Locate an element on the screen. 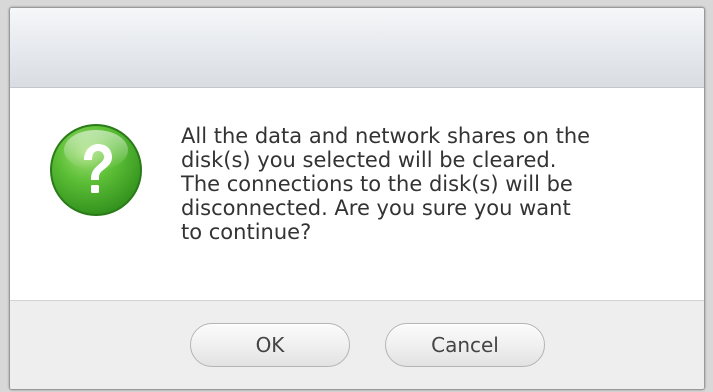 Image resolution: width=713 pixels, height=392 pixels. question-icon is located at coordinates (96, 170).